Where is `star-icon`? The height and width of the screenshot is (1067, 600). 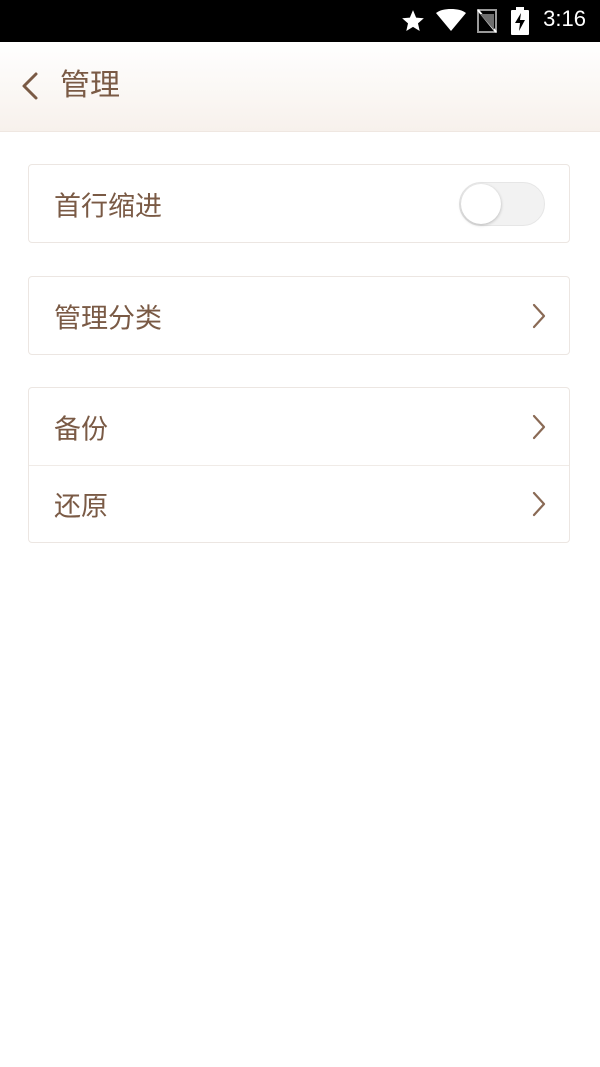 star-icon is located at coordinates (413, 20).